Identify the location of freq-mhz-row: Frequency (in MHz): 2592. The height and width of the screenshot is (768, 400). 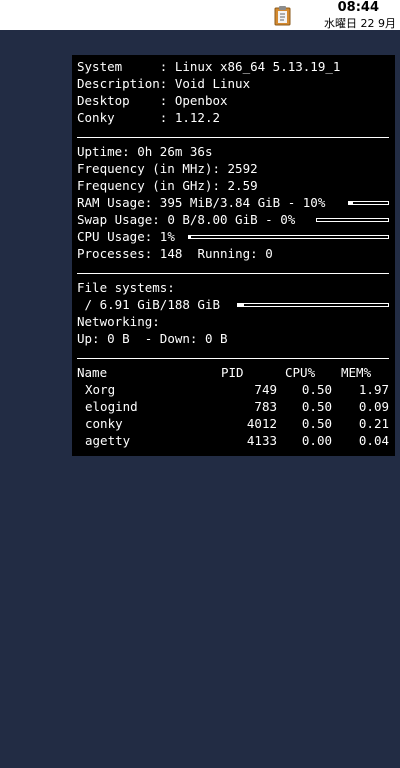
(167, 169).